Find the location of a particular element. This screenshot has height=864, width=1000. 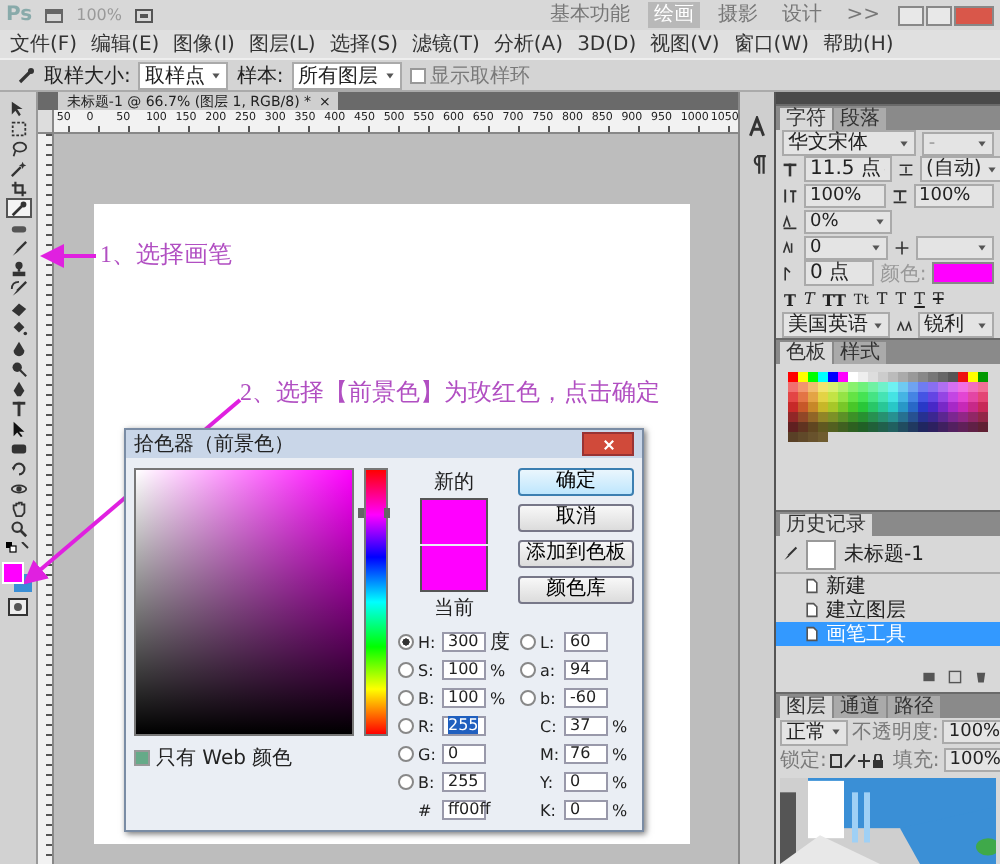

menu-item: 编辑(E) is located at coordinates (125, 44).